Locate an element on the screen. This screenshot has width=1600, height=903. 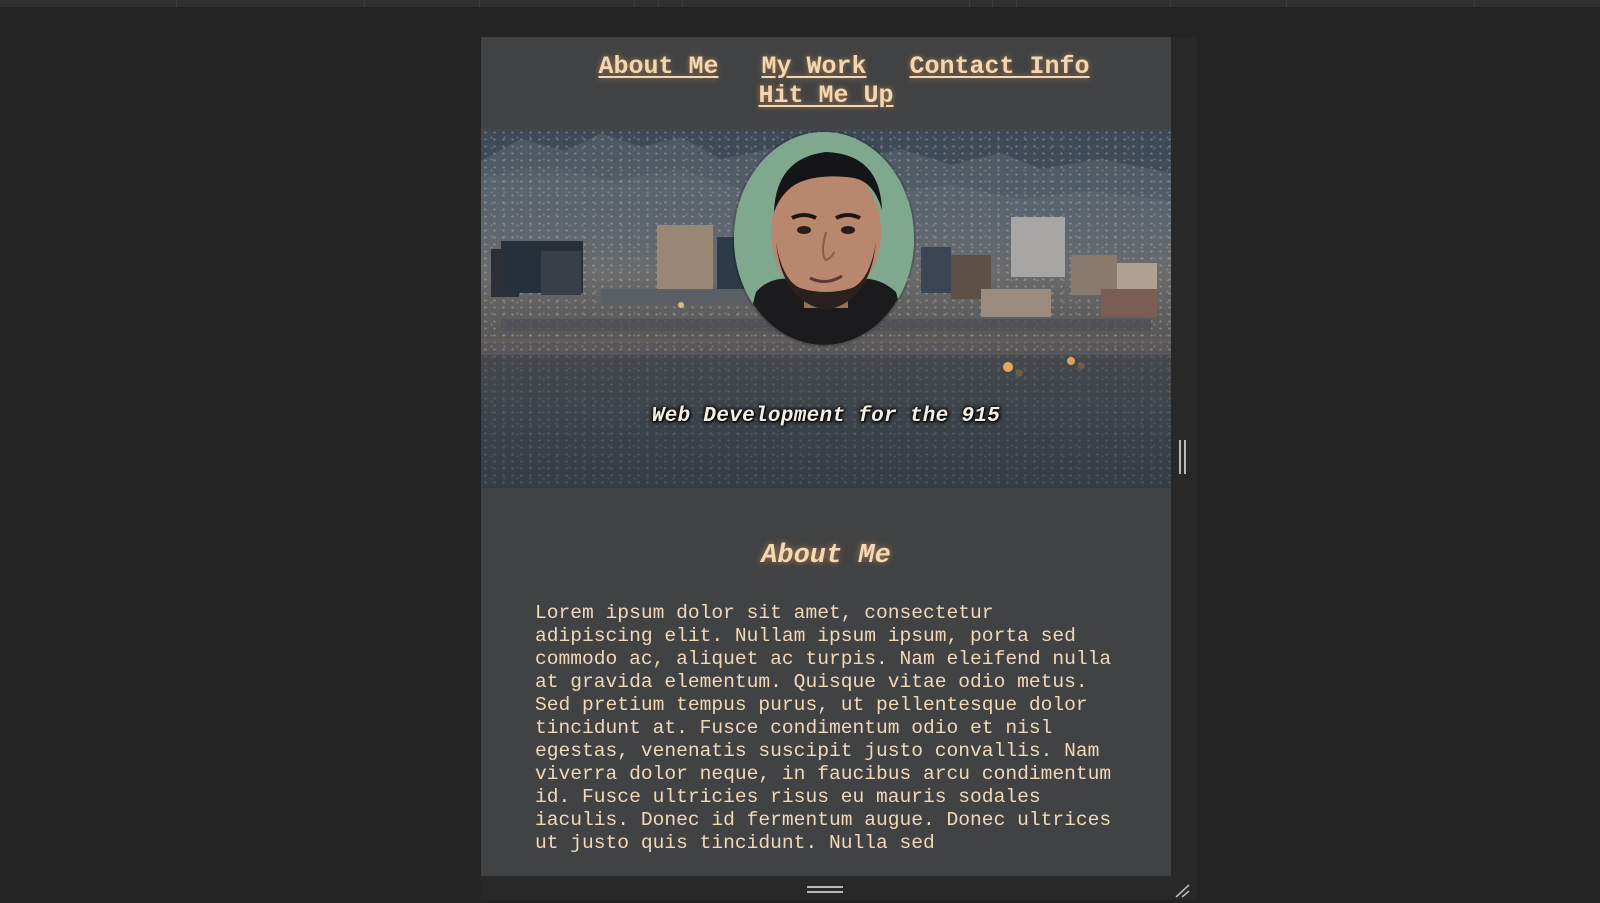
resize-grip-icon is located at coordinates (1182, 891).